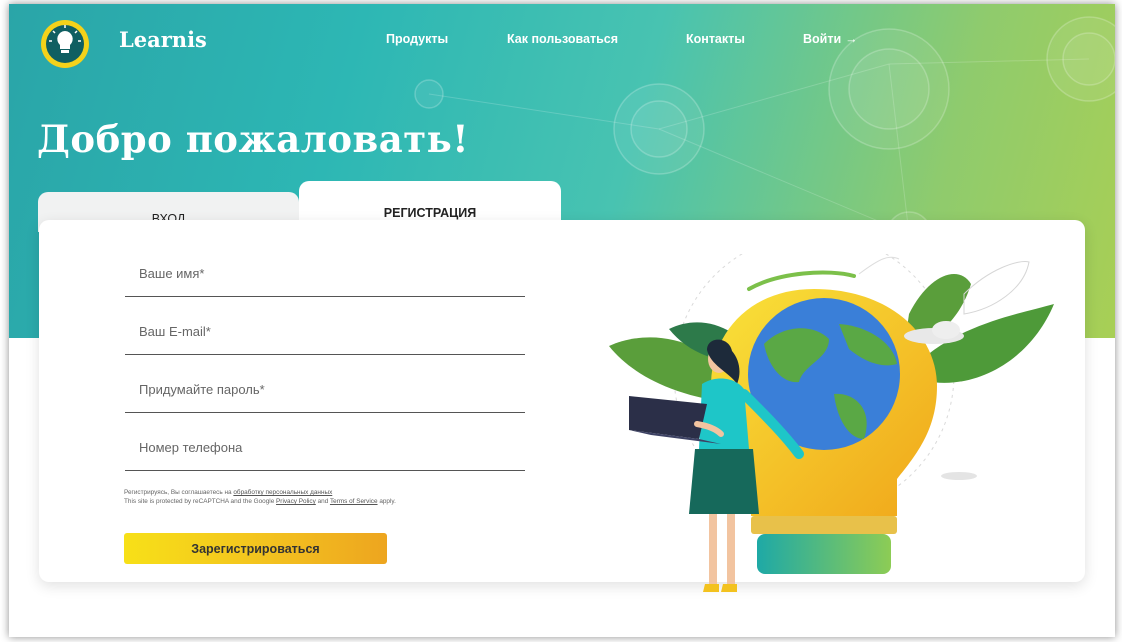 This screenshot has width=1122, height=642. Describe the element at coordinates (325, 329) in the screenshot. I see `email-input` at that location.